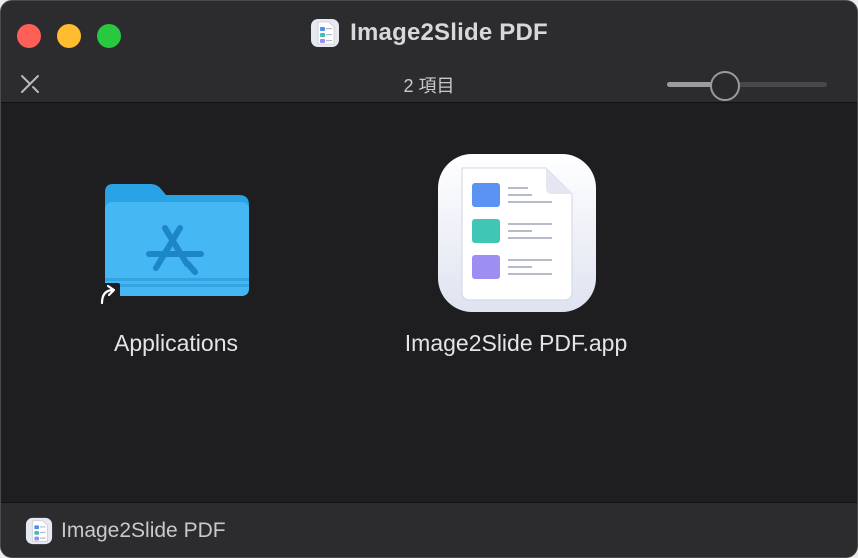 This screenshot has width=858, height=558. I want to click on window-title: Image2Slide PDF, so click(449, 32).